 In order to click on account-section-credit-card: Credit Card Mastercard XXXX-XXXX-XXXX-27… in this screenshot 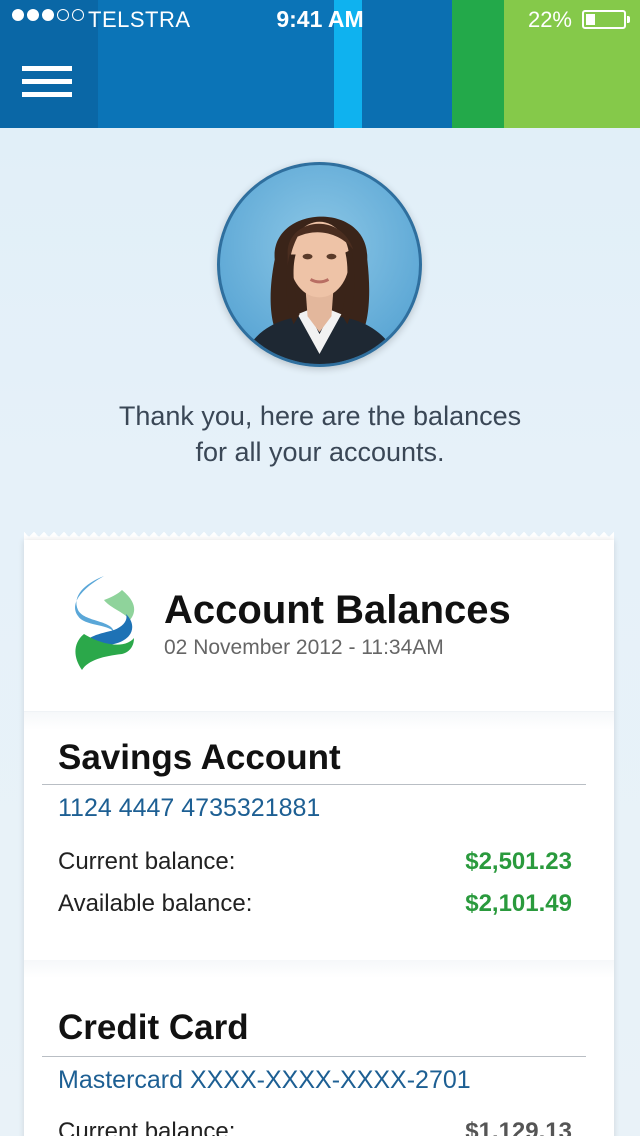, I will do `click(319, 1057)`.